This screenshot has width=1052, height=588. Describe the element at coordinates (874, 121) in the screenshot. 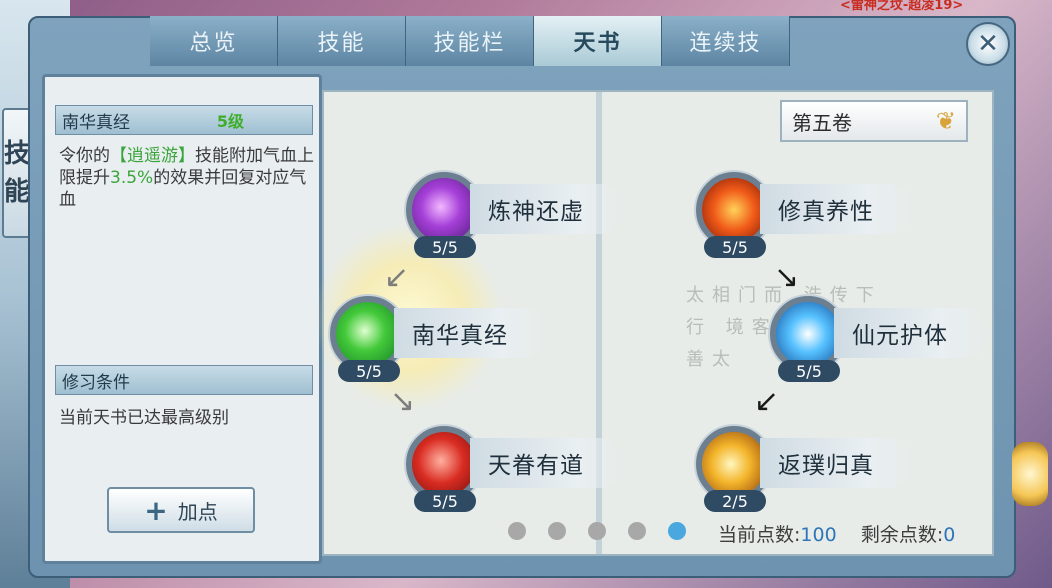

I see `volume-selector: 第五卷 ❦` at that location.